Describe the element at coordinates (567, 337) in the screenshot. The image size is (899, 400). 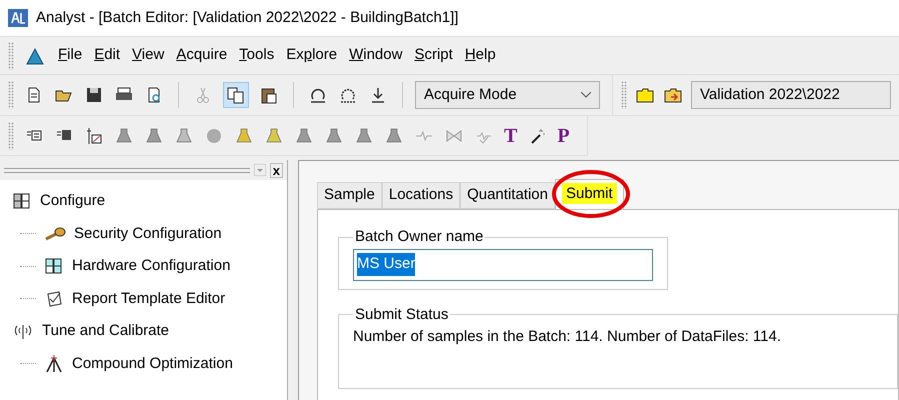
I see `status-text: Number of samples in the Batch: 114. Number of DataFiles: 114.` at that location.